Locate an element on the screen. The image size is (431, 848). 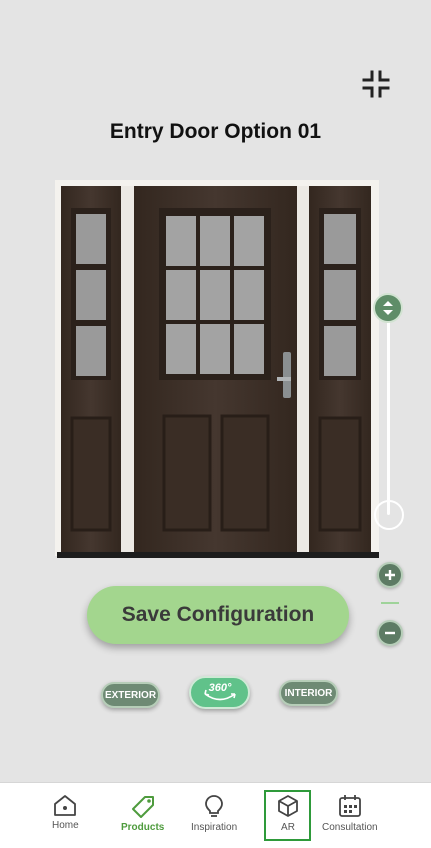
page-title: Entry Door Option 01 is located at coordinates (215, 131).